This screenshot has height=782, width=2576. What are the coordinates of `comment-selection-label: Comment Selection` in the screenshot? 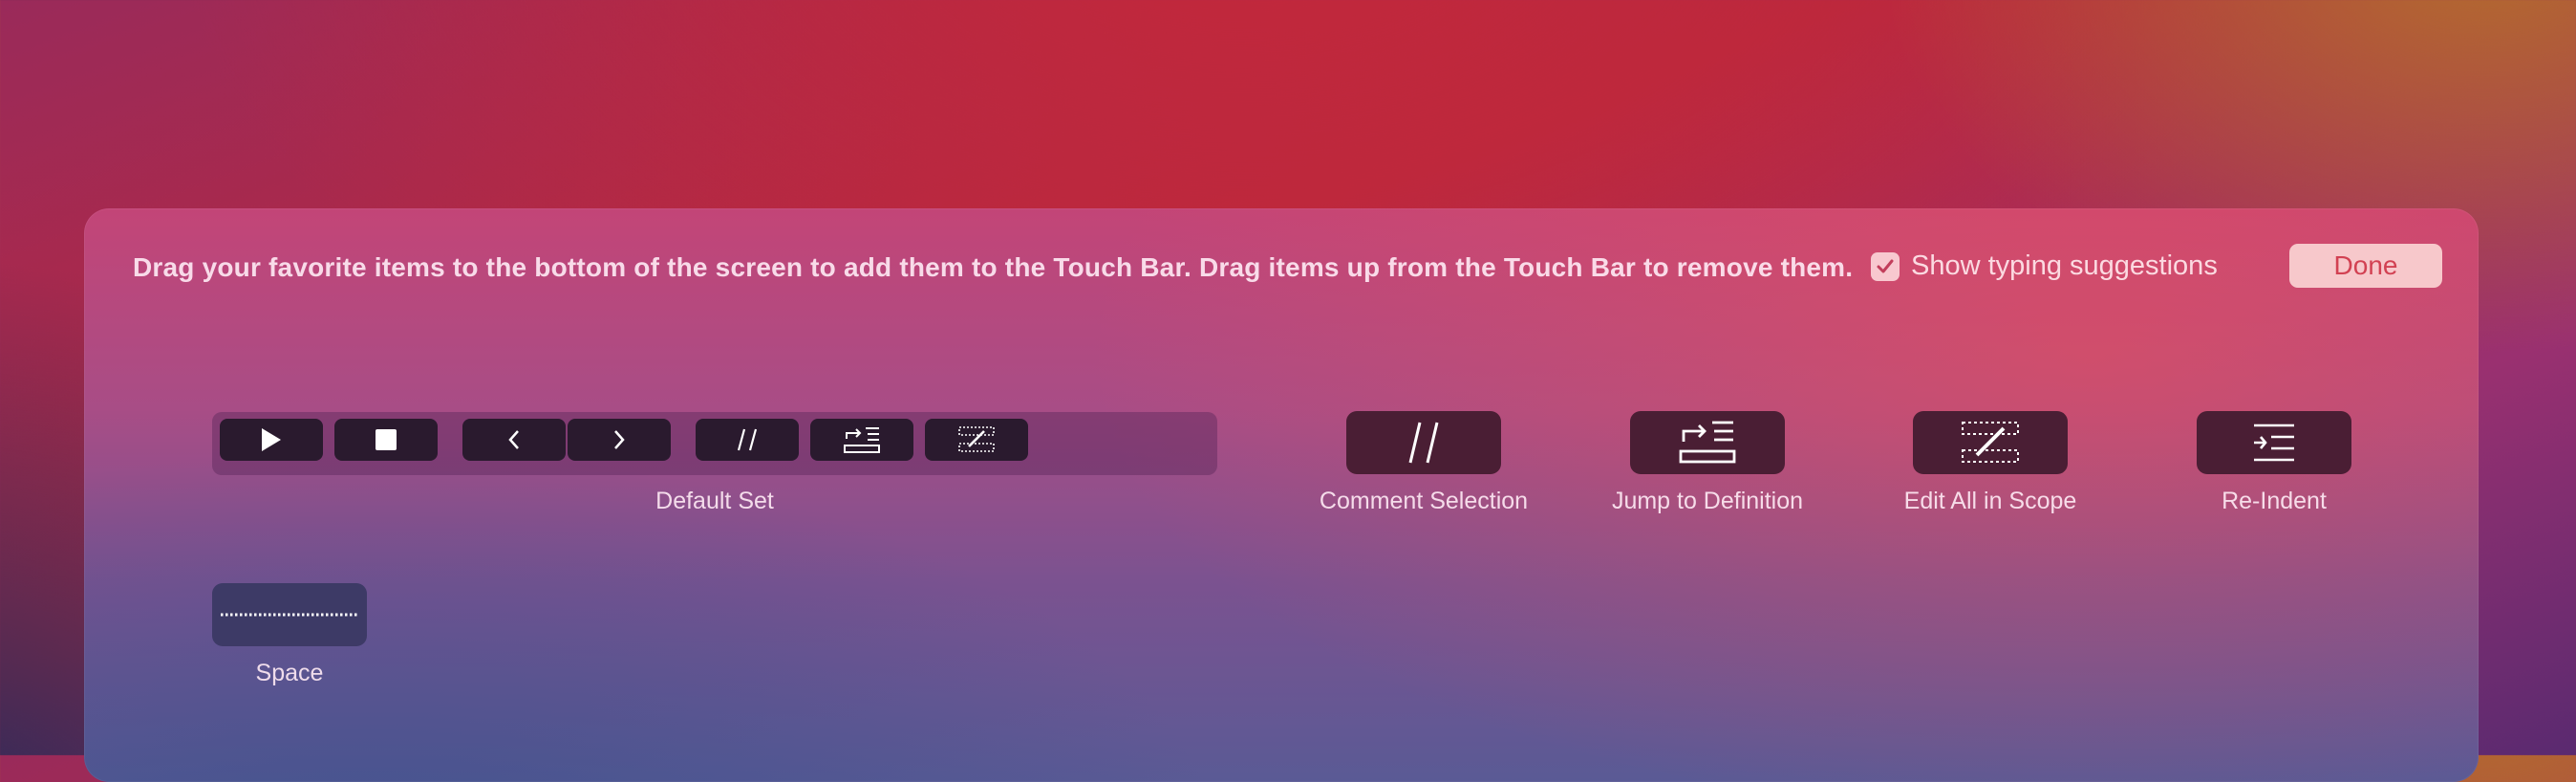 It's located at (1424, 501).